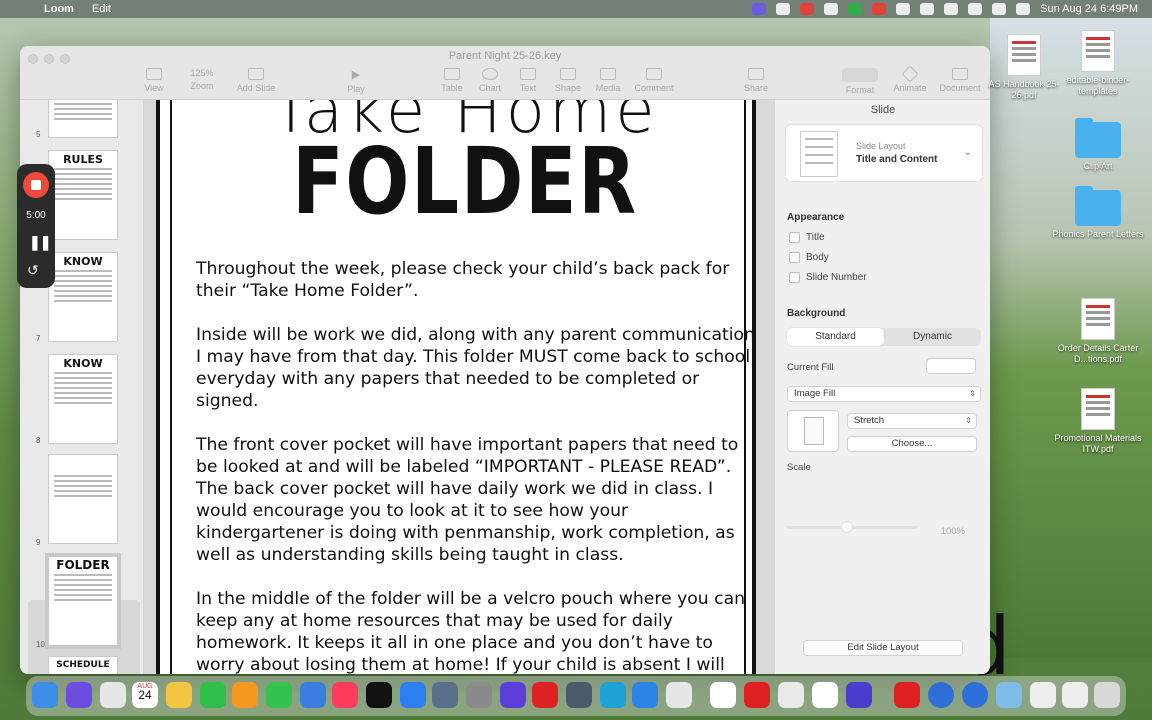 The width and height of the screenshot is (1152, 720). What do you see at coordinates (356, 75) in the screenshot?
I see `play-icon: ▶` at bounding box center [356, 75].